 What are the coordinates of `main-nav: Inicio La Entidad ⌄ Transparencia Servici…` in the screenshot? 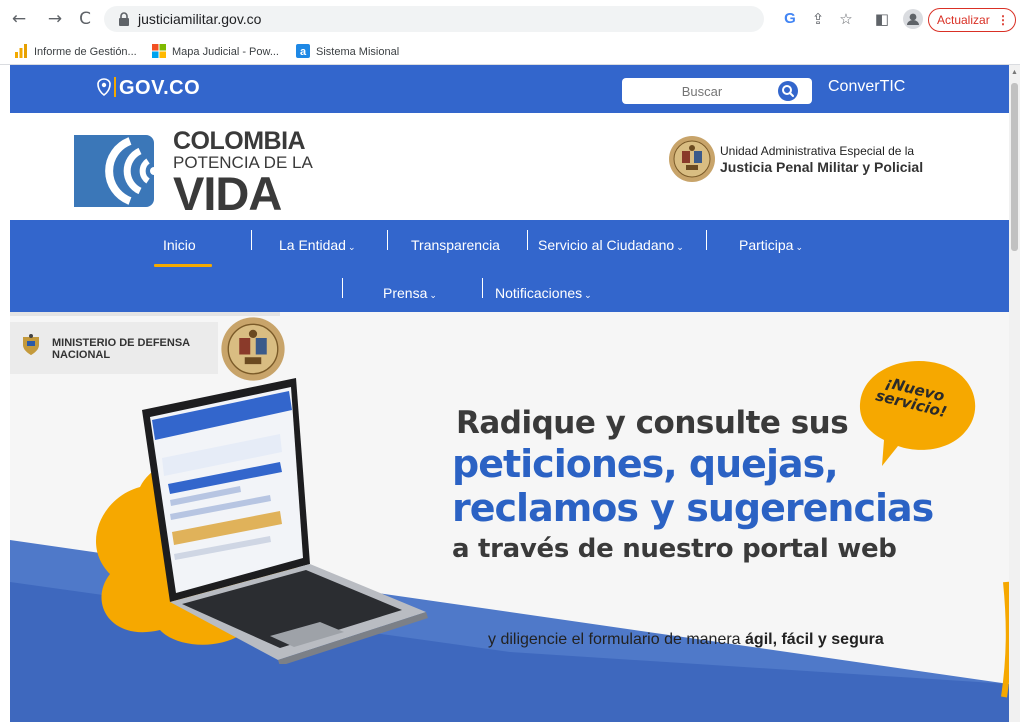 It's located at (509, 266).